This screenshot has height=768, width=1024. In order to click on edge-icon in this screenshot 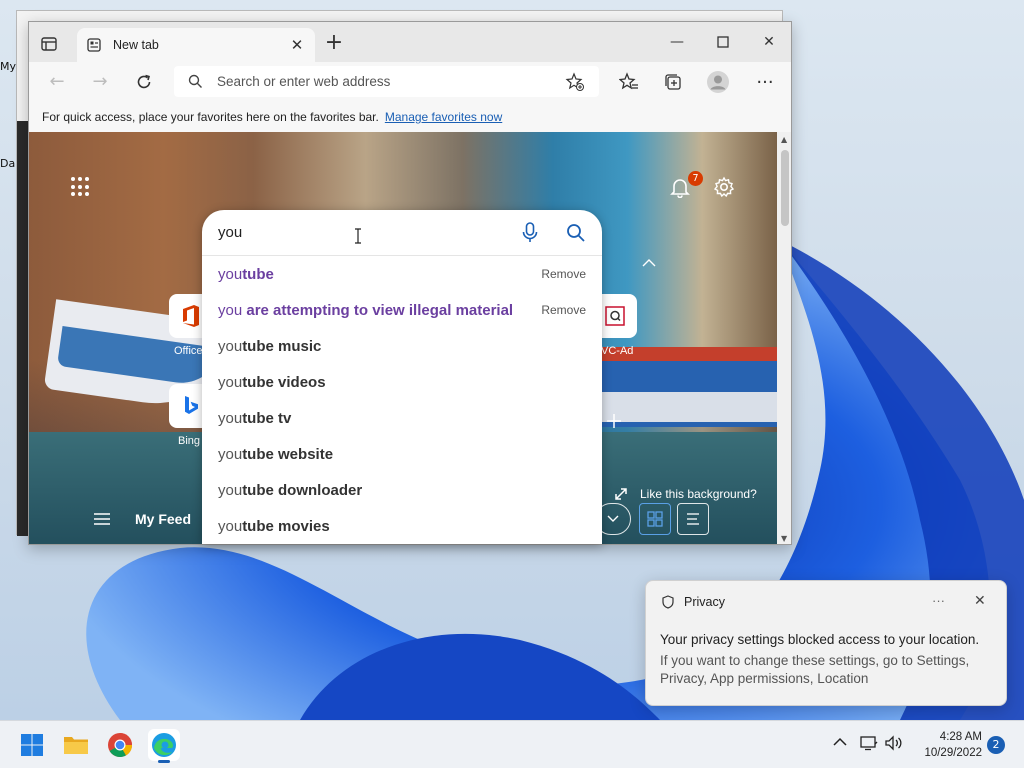, I will do `click(164, 745)`.